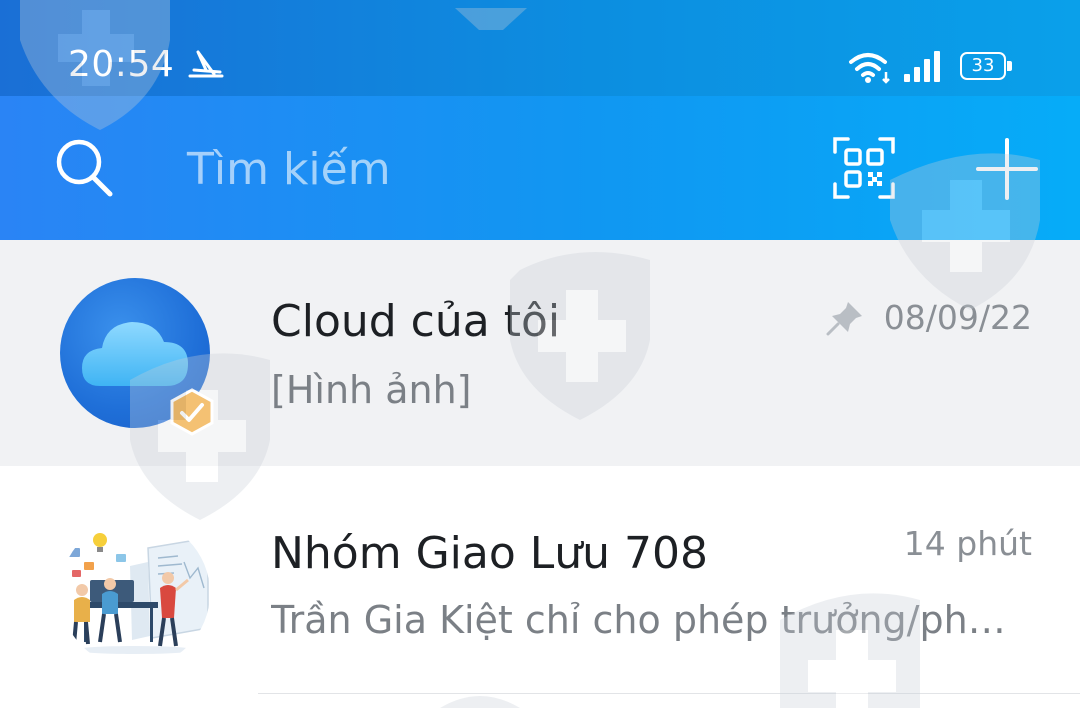 This screenshot has width=1080, height=708. I want to click on wifi-icon, so click(869, 68).